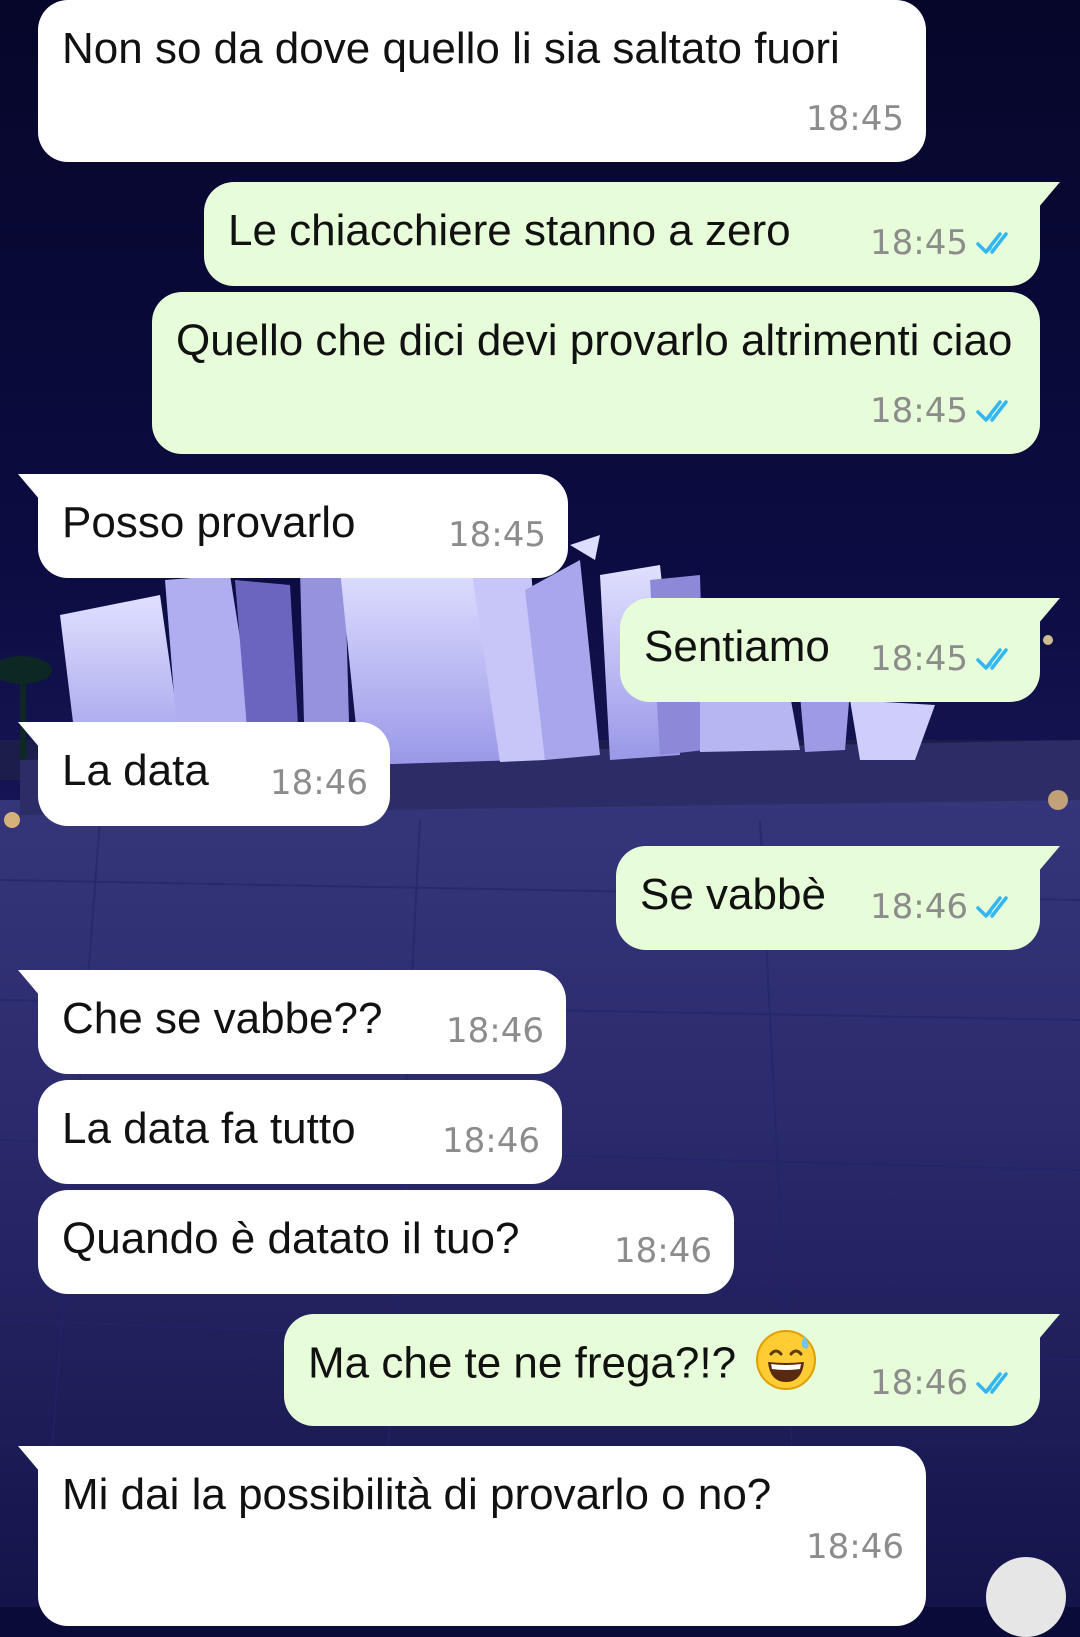 Image resolution: width=1080 pixels, height=1637 pixels. Describe the element at coordinates (293, 526) in the screenshot. I see `message-bubble-incoming: Posso provarlo 18:45` at that location.